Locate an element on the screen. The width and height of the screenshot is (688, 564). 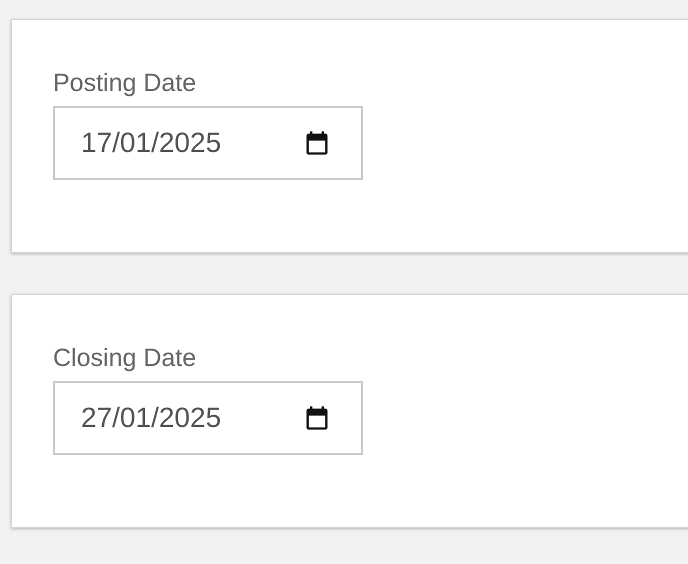
field-label: Closing Date is located at coordinates (124, 358).